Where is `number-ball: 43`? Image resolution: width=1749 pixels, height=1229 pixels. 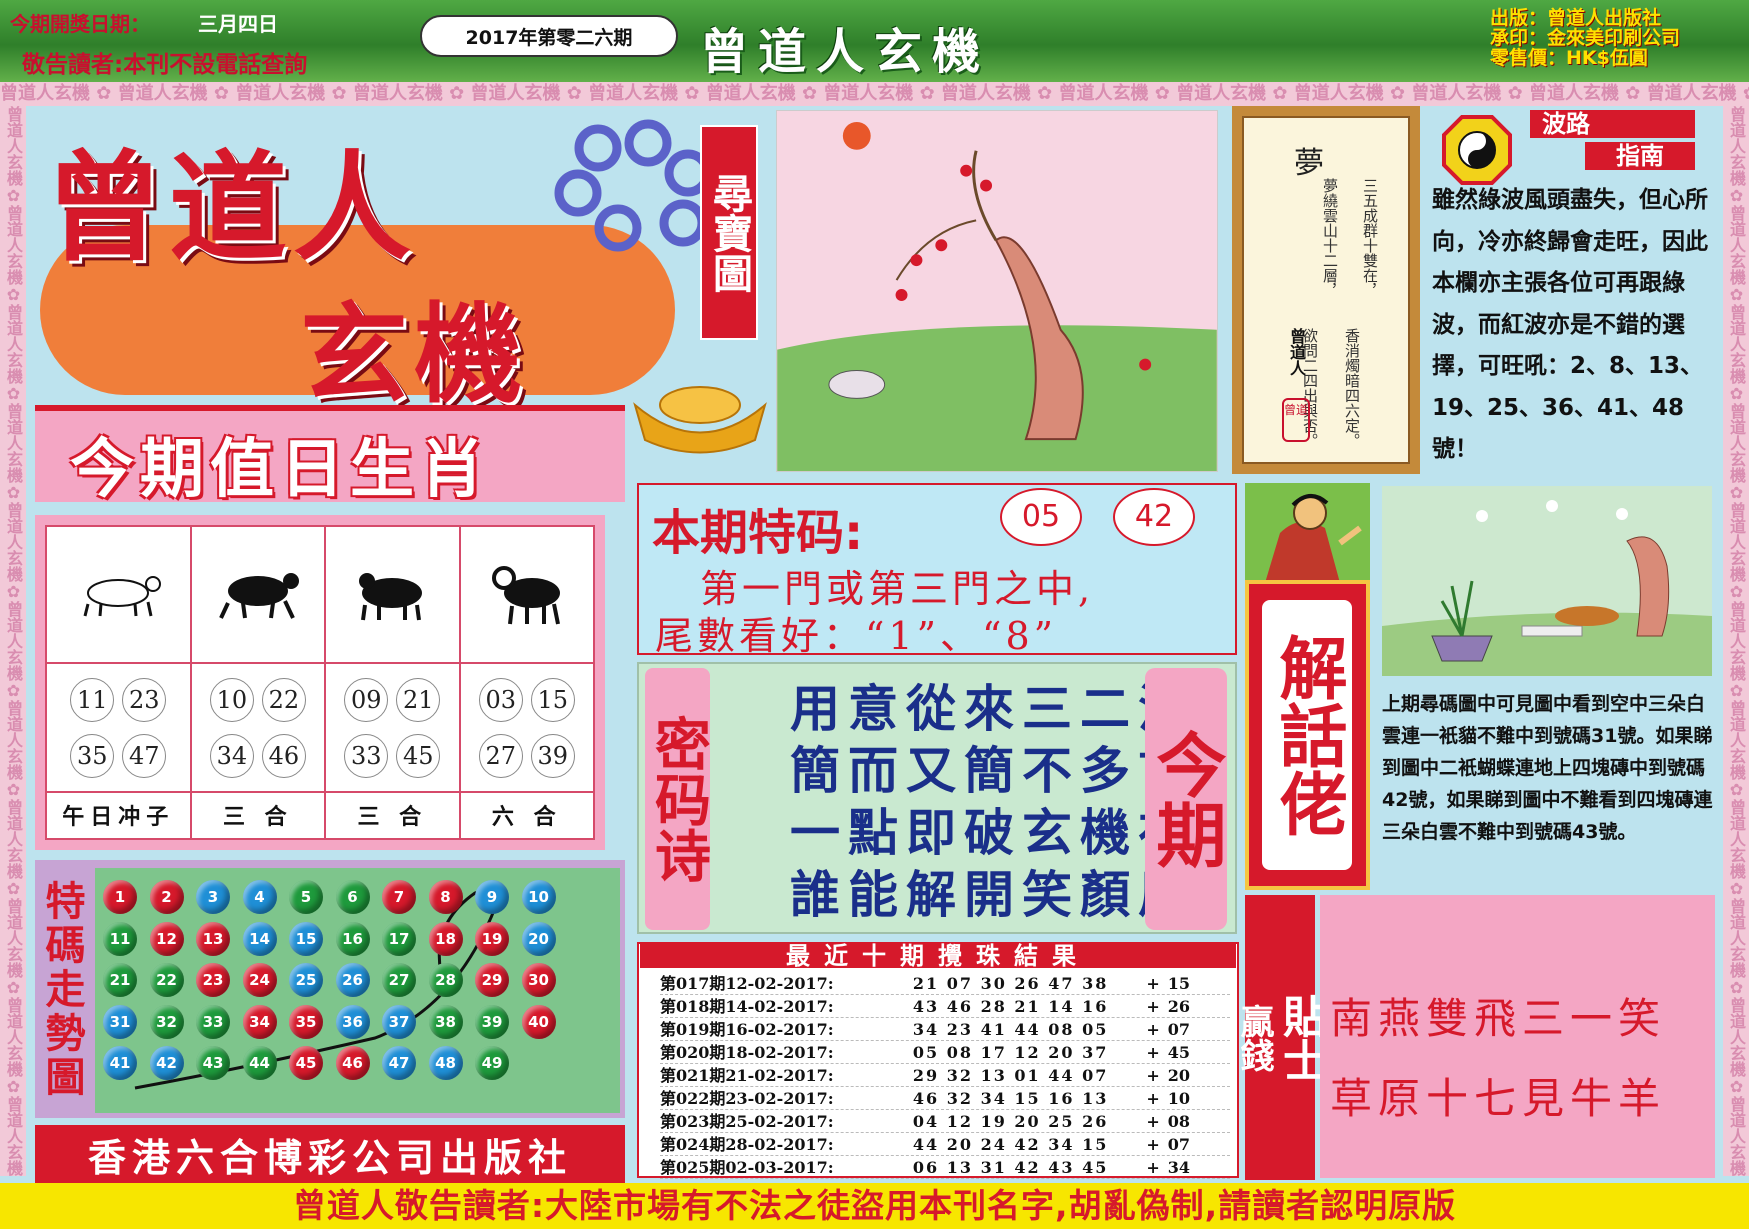 number-ball: 43 is located at coordinates (213, 1063).